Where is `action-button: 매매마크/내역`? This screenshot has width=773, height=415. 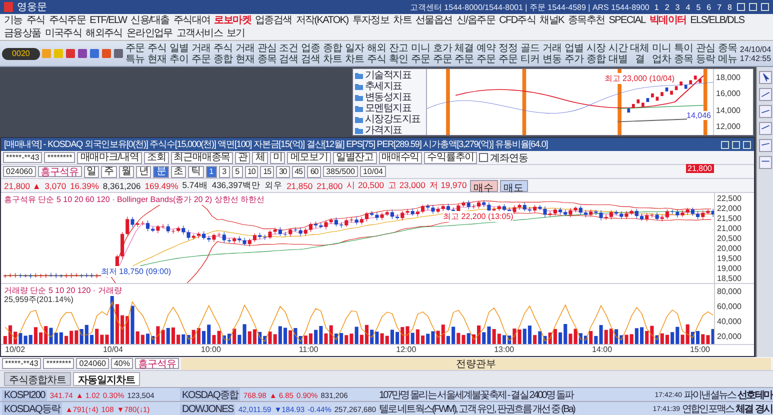
action-button: 매매마크/내역 is located at coordinates (109, 158).